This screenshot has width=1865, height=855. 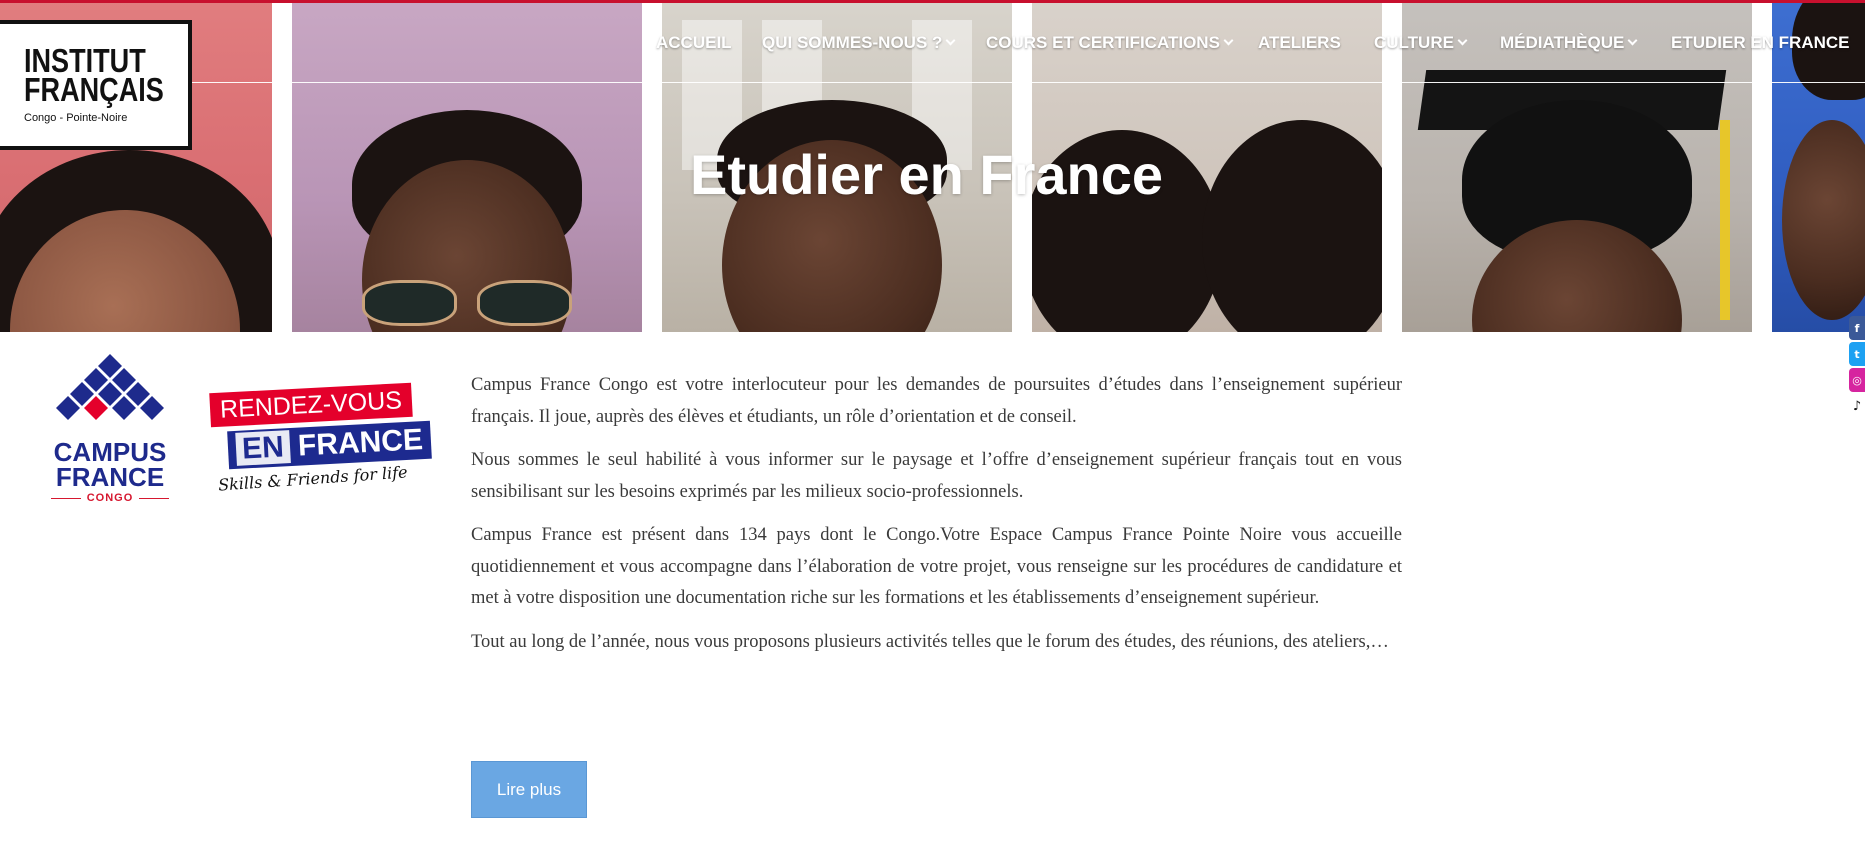 I want to click on facebook-icon: f, so click(x=1857, y=328).